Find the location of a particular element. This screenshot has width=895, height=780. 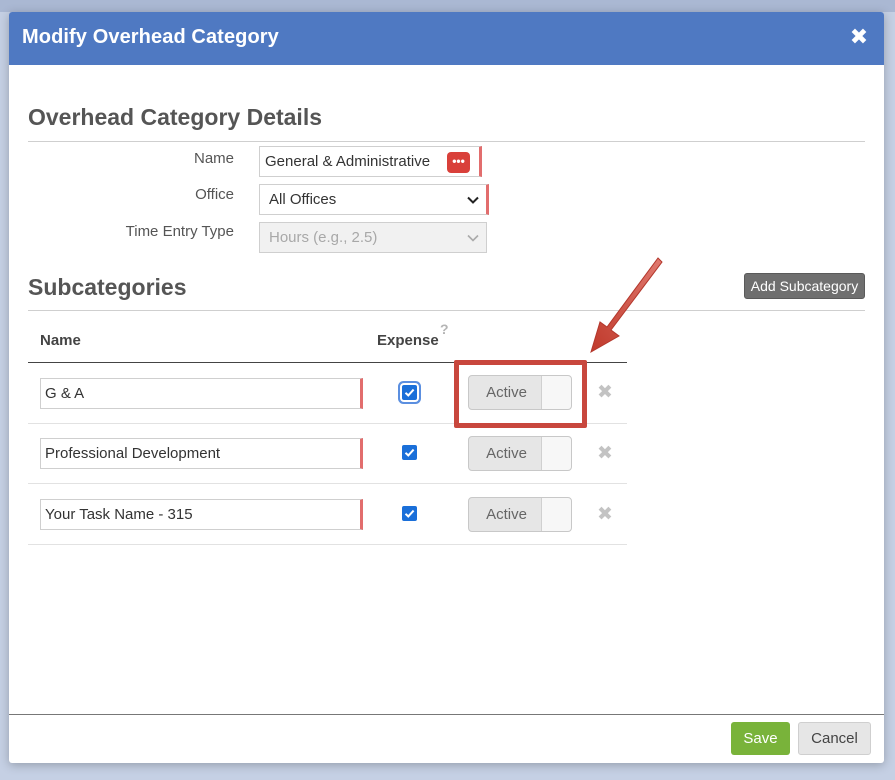

time-entry-type-label: Time Entry Type is located at coordinates (179, 231).